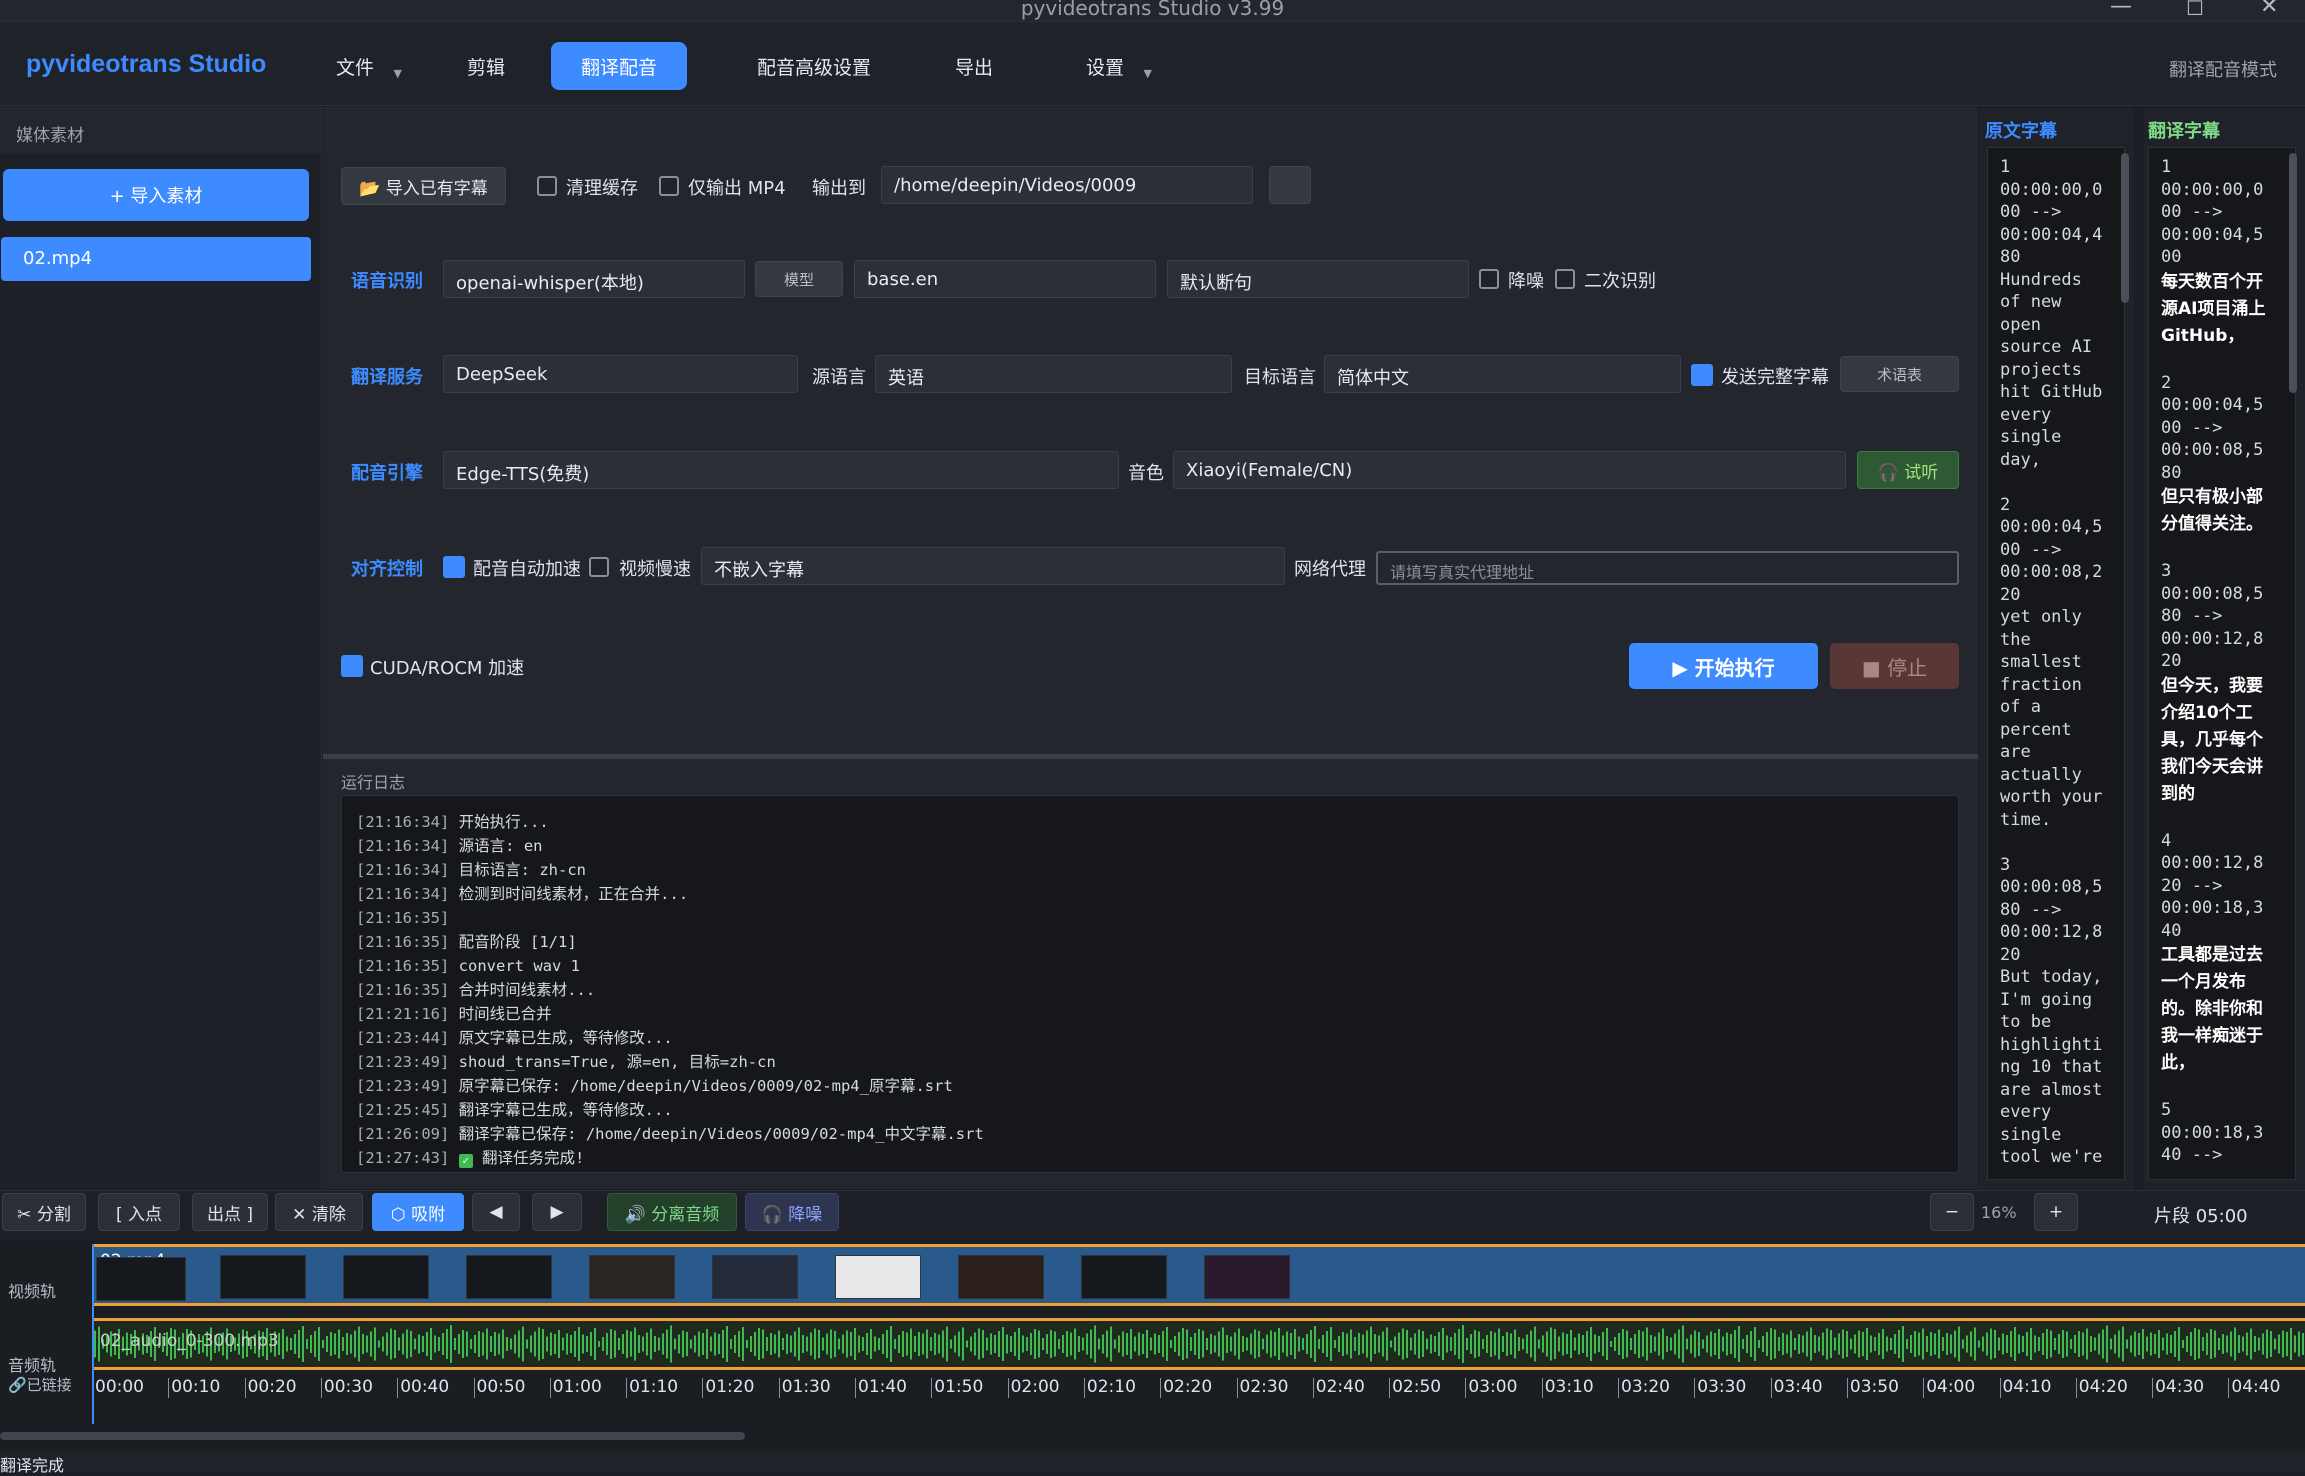 The height and width of the screenshot is (1476, 2305). What do you see at coordinates (2121, 9) in the screenshot?
I see `minimize-icon: —` at bounding box center [2121, 9].